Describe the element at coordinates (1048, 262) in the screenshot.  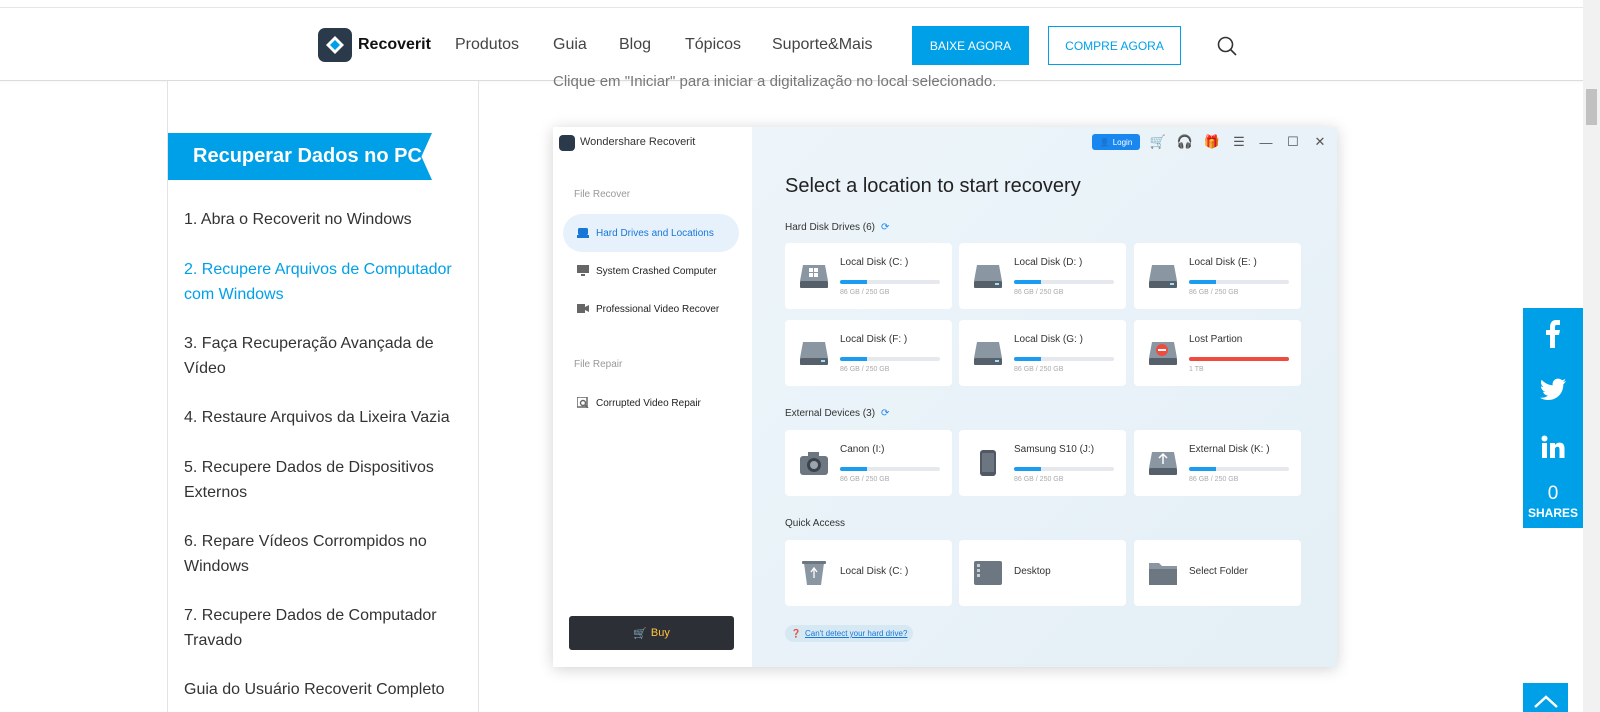
I see `card-name: Local Disk (D: )` at that location.